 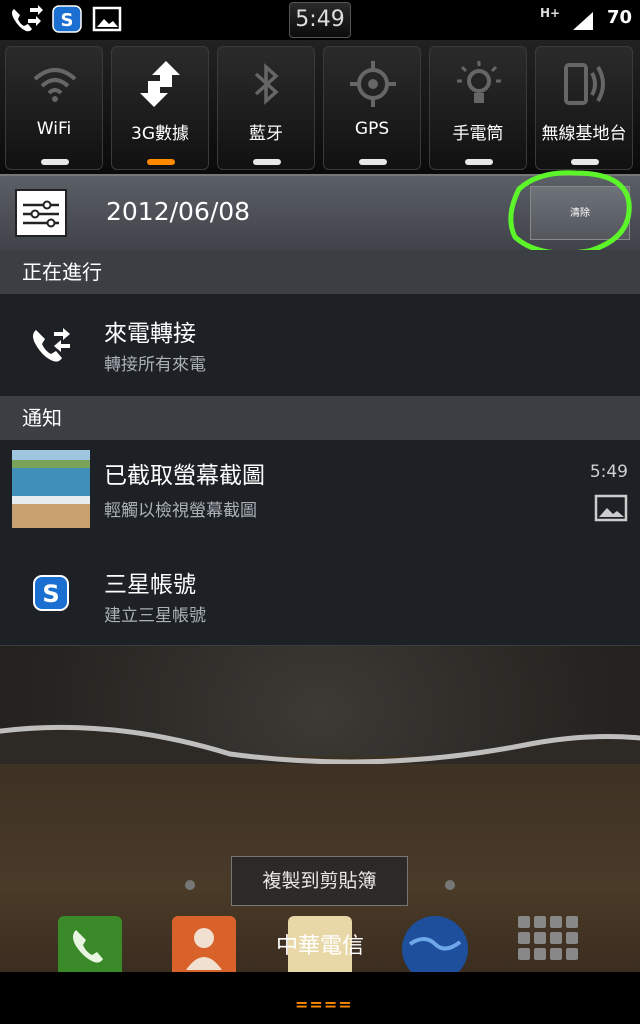 What do you see at coordinates (150, 334) in the screenshot?
I see `notification-title: 來電轉接` at bounding box center [150, 334].